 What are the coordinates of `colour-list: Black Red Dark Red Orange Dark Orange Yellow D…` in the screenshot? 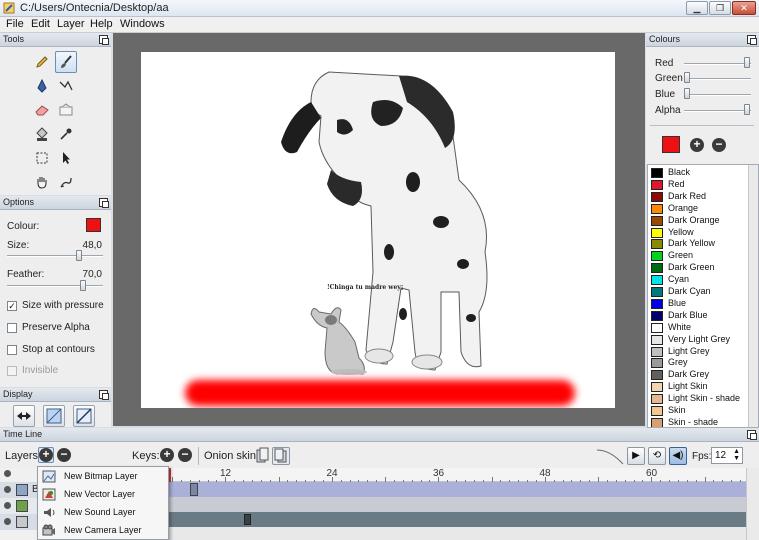 It's located at (703, 296).